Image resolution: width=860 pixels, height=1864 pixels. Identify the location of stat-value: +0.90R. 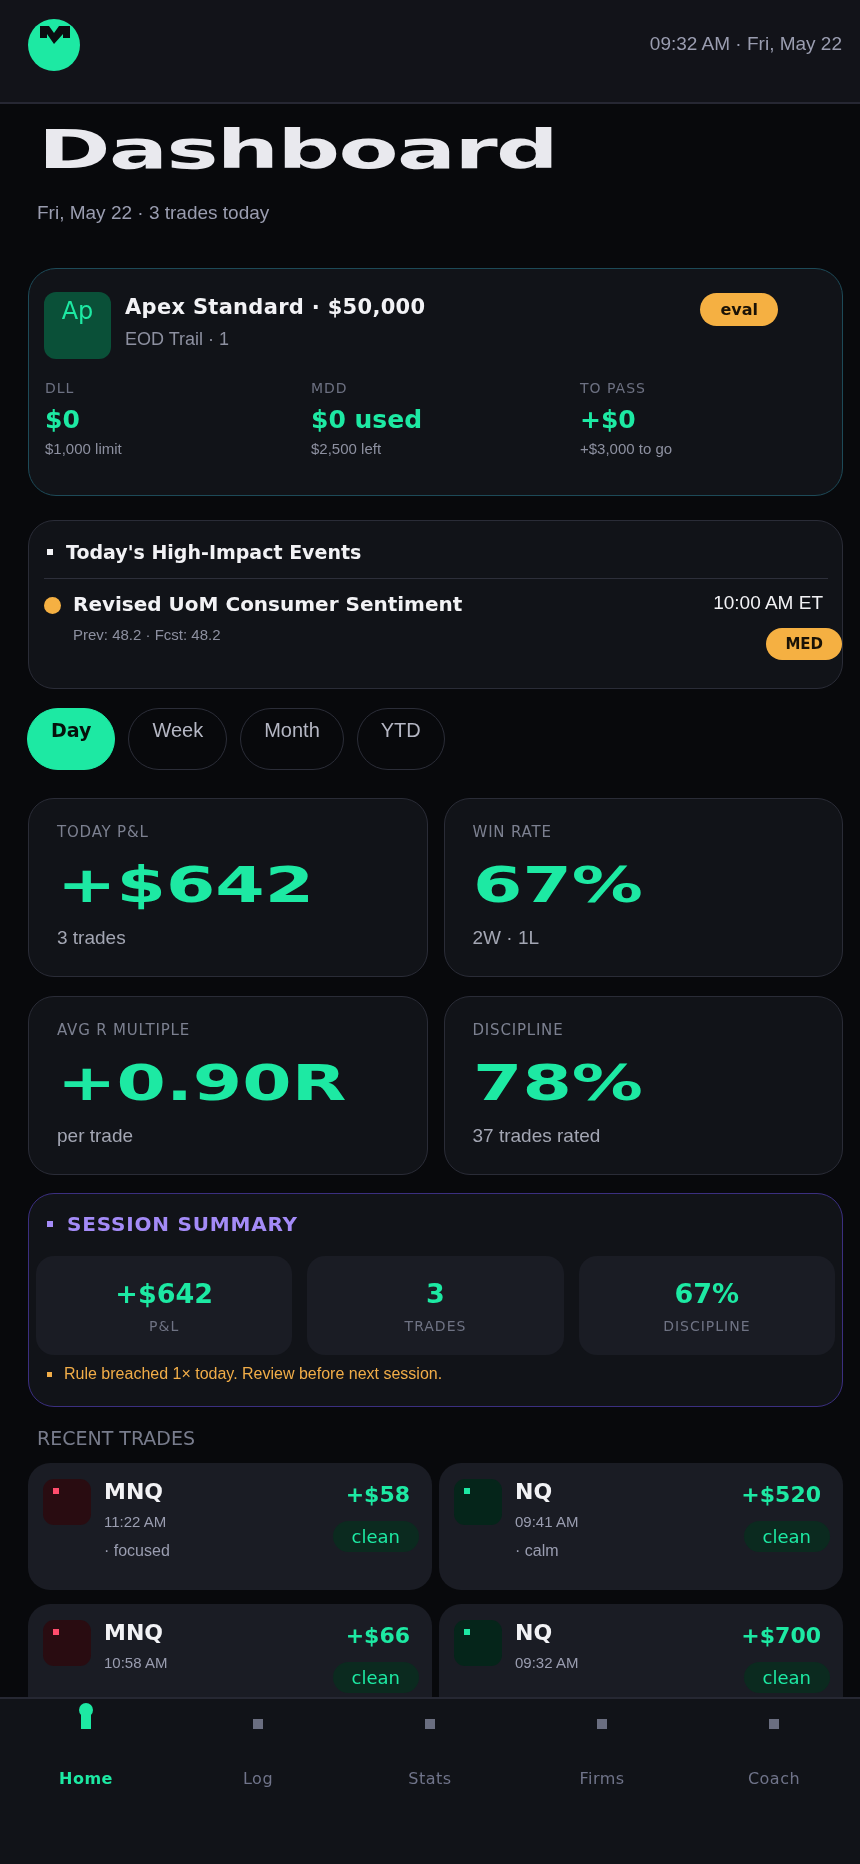
(202, 1083).